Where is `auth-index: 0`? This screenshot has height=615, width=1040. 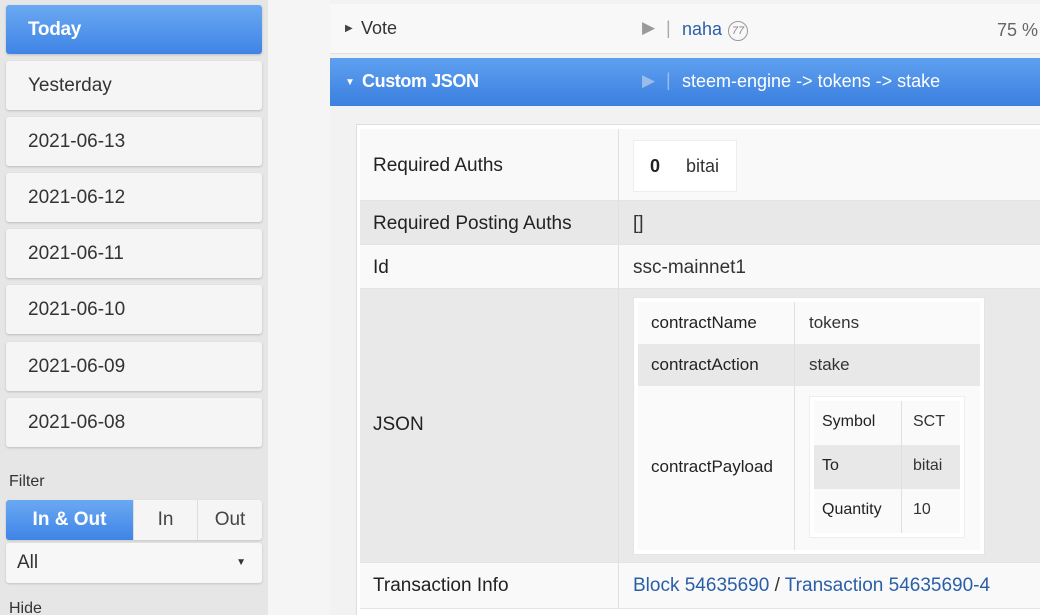
auth-index: 0 is located at coordinates (655, 166).